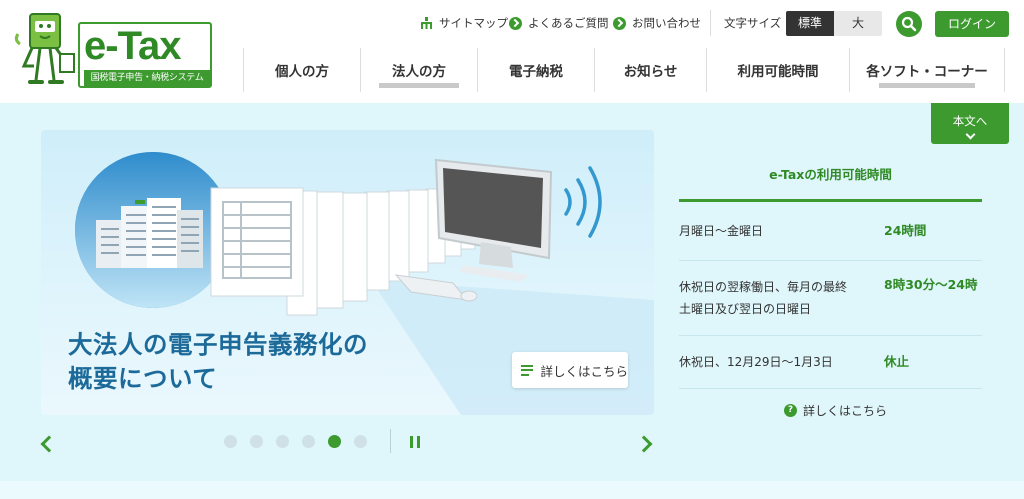  Describe the element at coordinates (147, 78) in the screenshot. I see `logo-subtitle: 国税電子申告・納税システム` at that location.